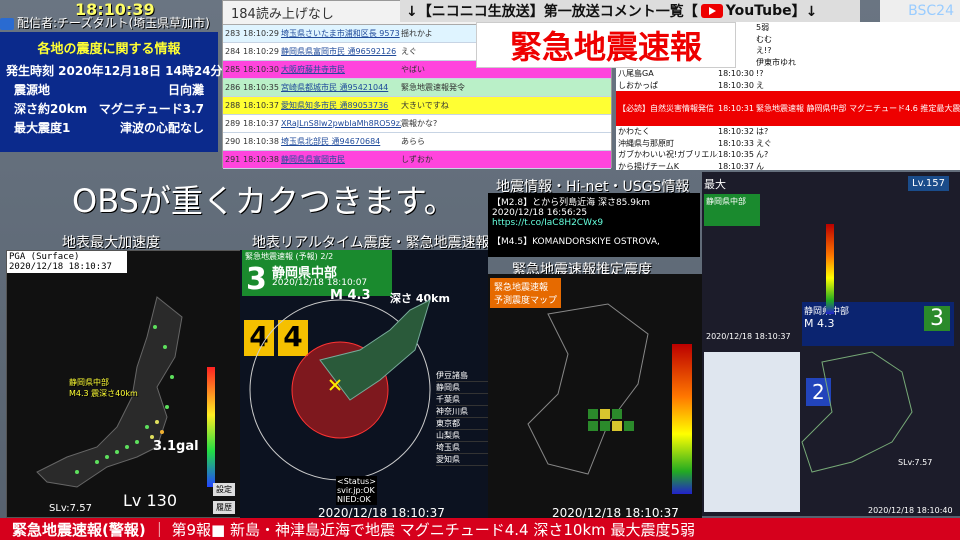 This screenshot has width=960, height=540. What do you see at coordinates (588, 389) in the screenshot?
I see `est-landmass` at bounding box center [588, 389].